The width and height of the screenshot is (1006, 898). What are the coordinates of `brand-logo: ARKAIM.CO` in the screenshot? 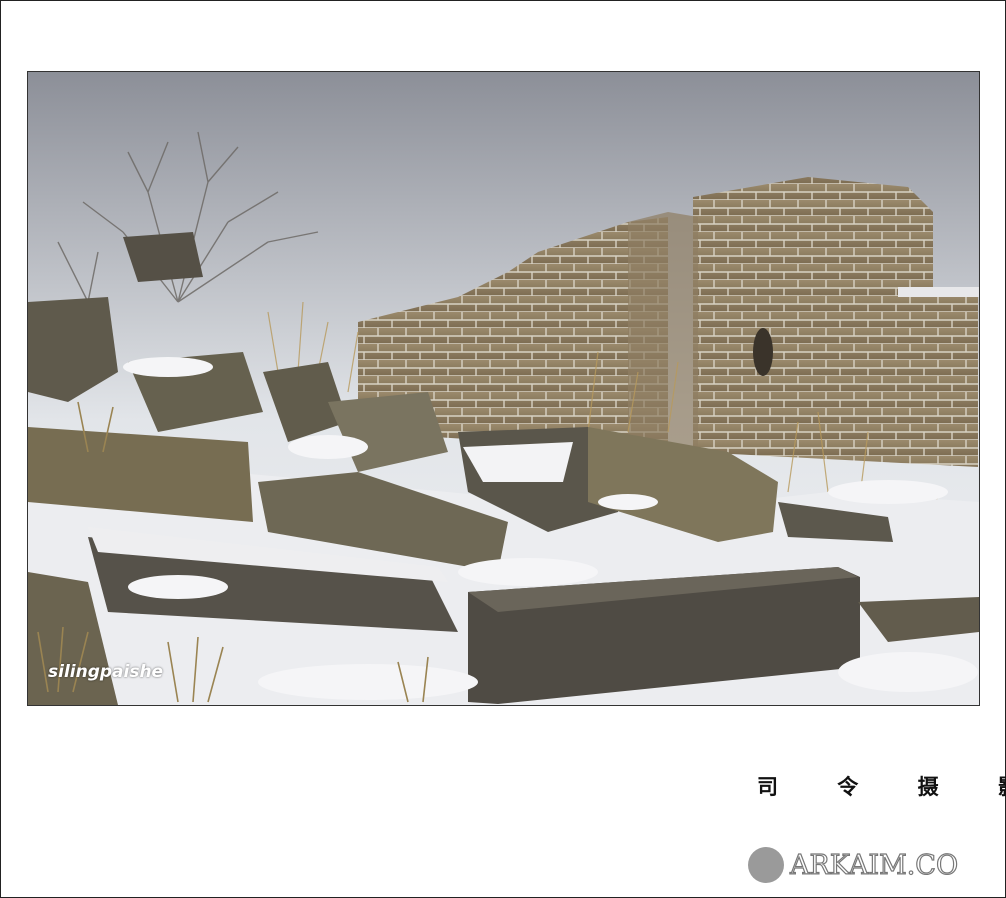 It's located at (853, 865).